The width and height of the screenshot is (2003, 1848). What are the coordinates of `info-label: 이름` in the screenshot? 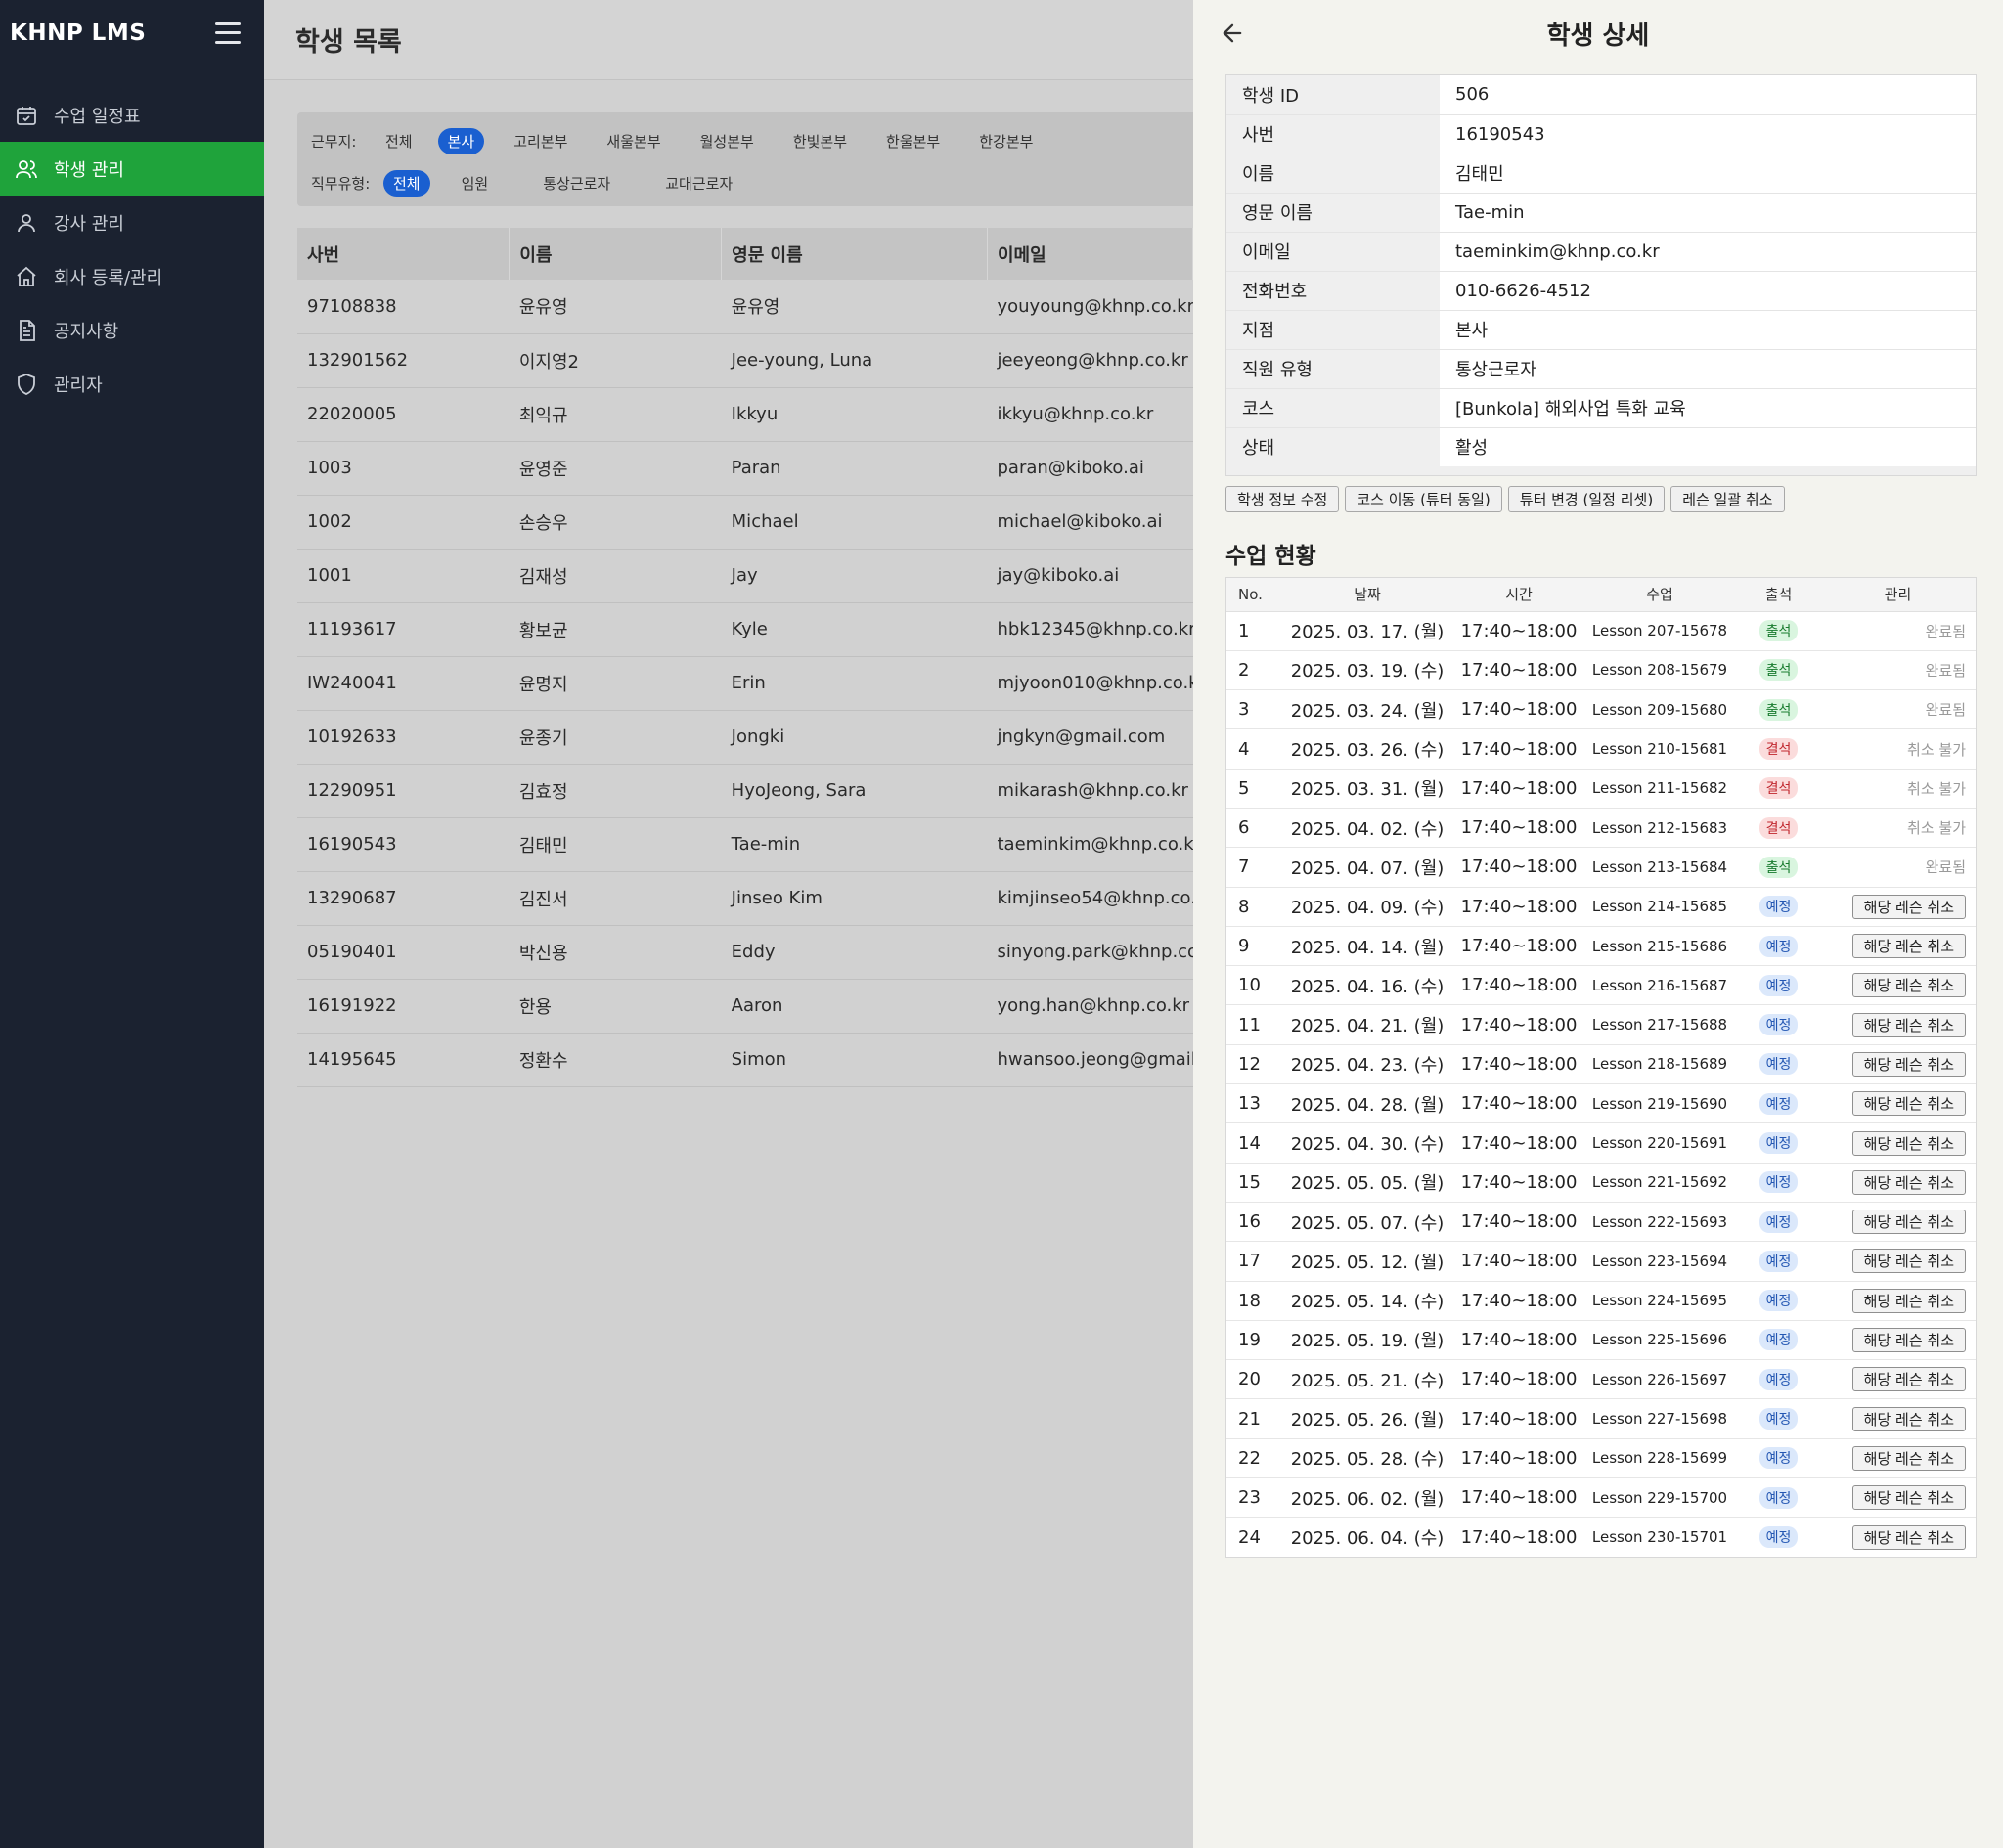 It's located at (1333, 174).